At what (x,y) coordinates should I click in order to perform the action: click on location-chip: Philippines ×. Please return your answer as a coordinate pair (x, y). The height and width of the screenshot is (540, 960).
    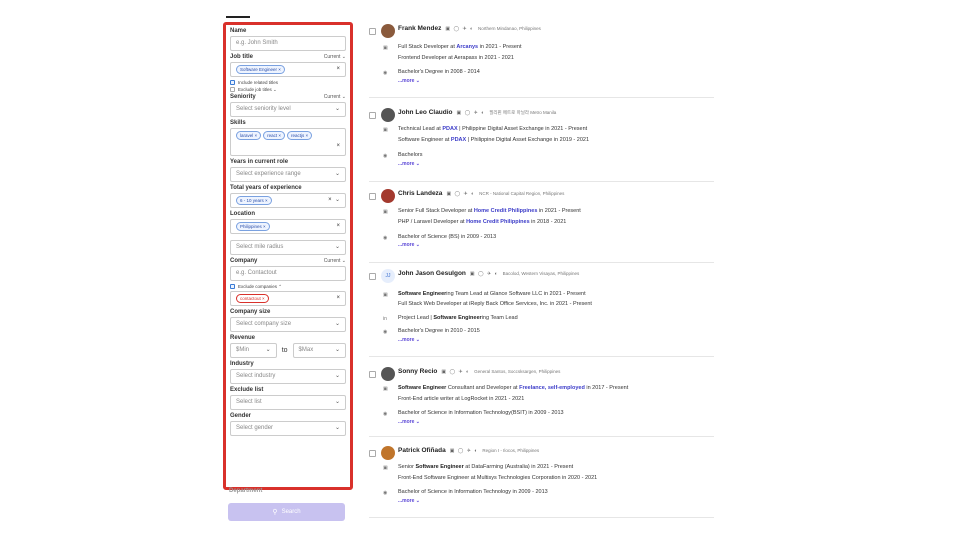
    Looking at the image, I should click on (253, 226).